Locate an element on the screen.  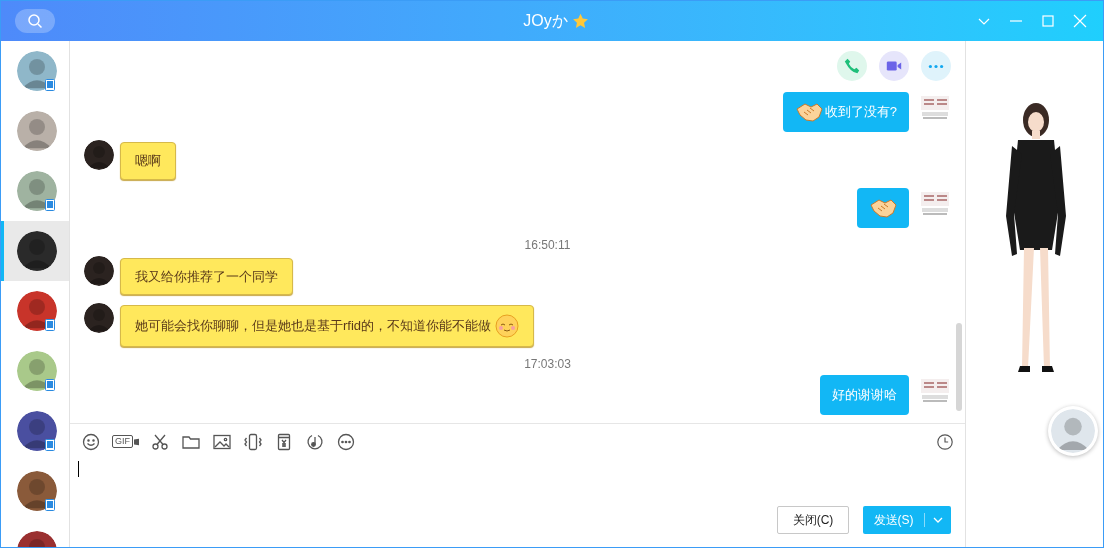
message-text: 好的谢谢哈 is located at coordinates (864, 395).